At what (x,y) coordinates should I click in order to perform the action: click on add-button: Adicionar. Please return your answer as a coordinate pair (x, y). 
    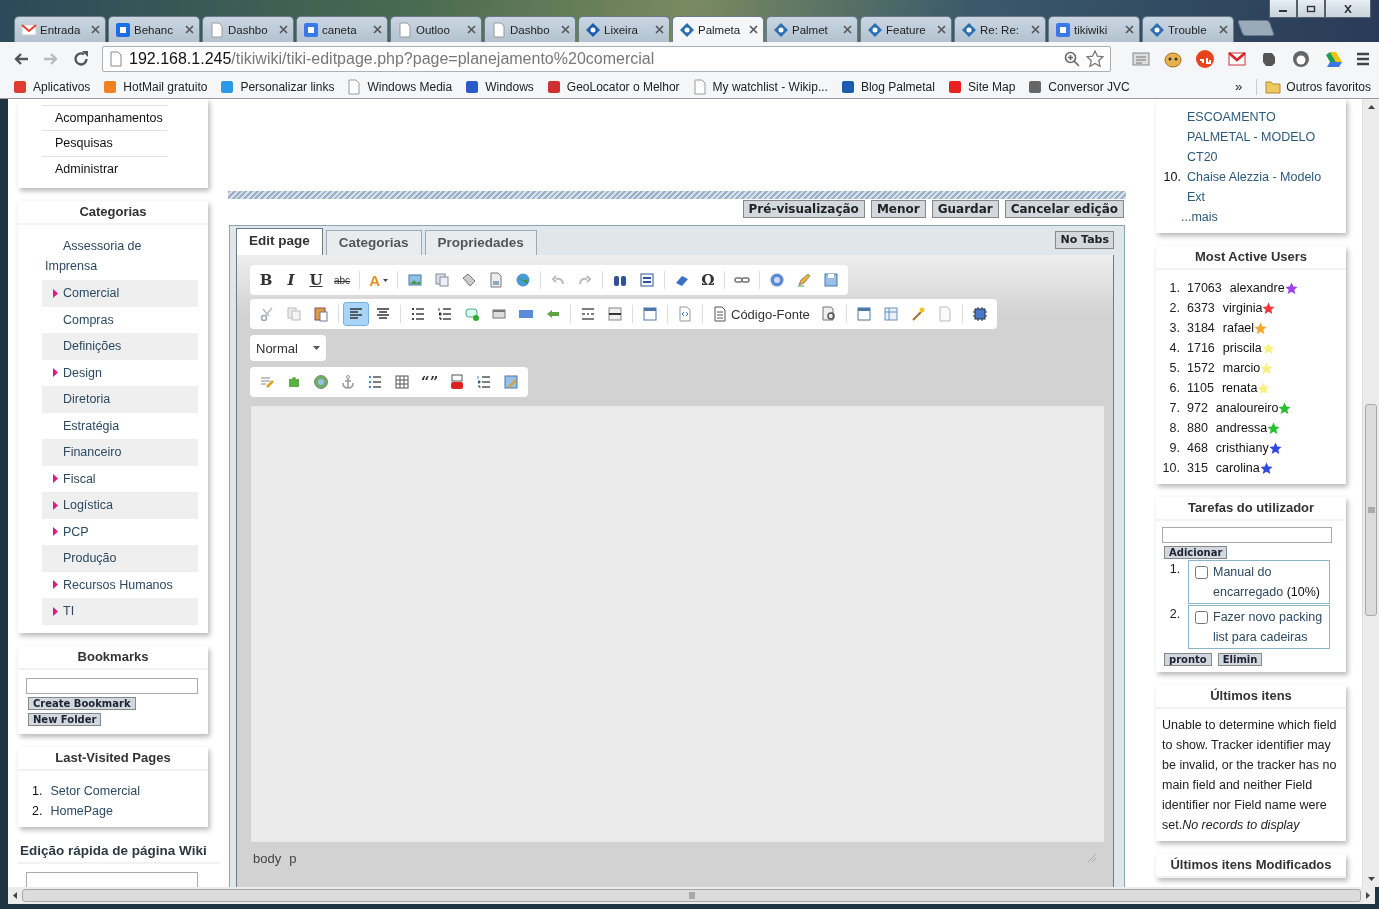
    Looking at the image, I should click on (1196, 552).